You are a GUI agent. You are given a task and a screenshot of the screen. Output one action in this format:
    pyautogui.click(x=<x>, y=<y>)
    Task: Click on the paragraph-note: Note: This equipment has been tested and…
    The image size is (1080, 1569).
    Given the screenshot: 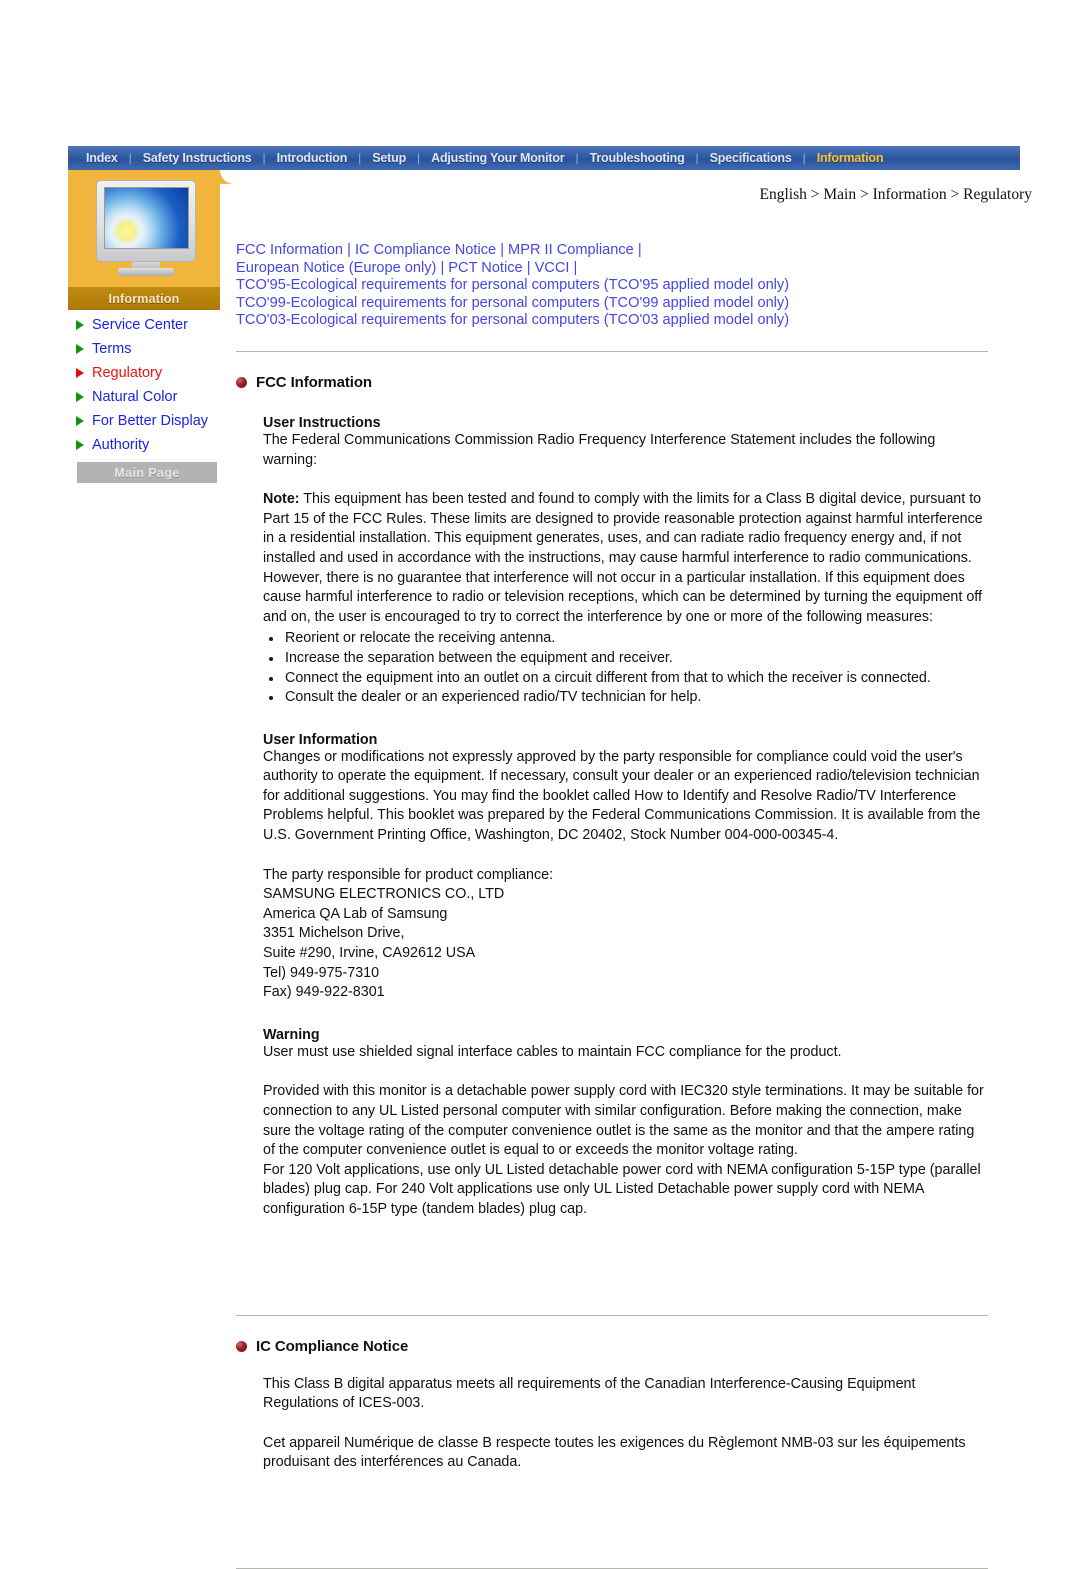 What is the action you would take?
    pyautogui.click(x=625, y=558)
    